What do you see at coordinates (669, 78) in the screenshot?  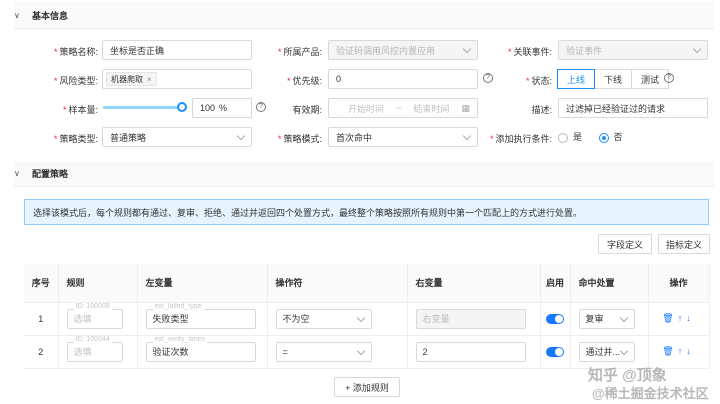 I see `help-icon: ?` at bounding box center [669, 78].